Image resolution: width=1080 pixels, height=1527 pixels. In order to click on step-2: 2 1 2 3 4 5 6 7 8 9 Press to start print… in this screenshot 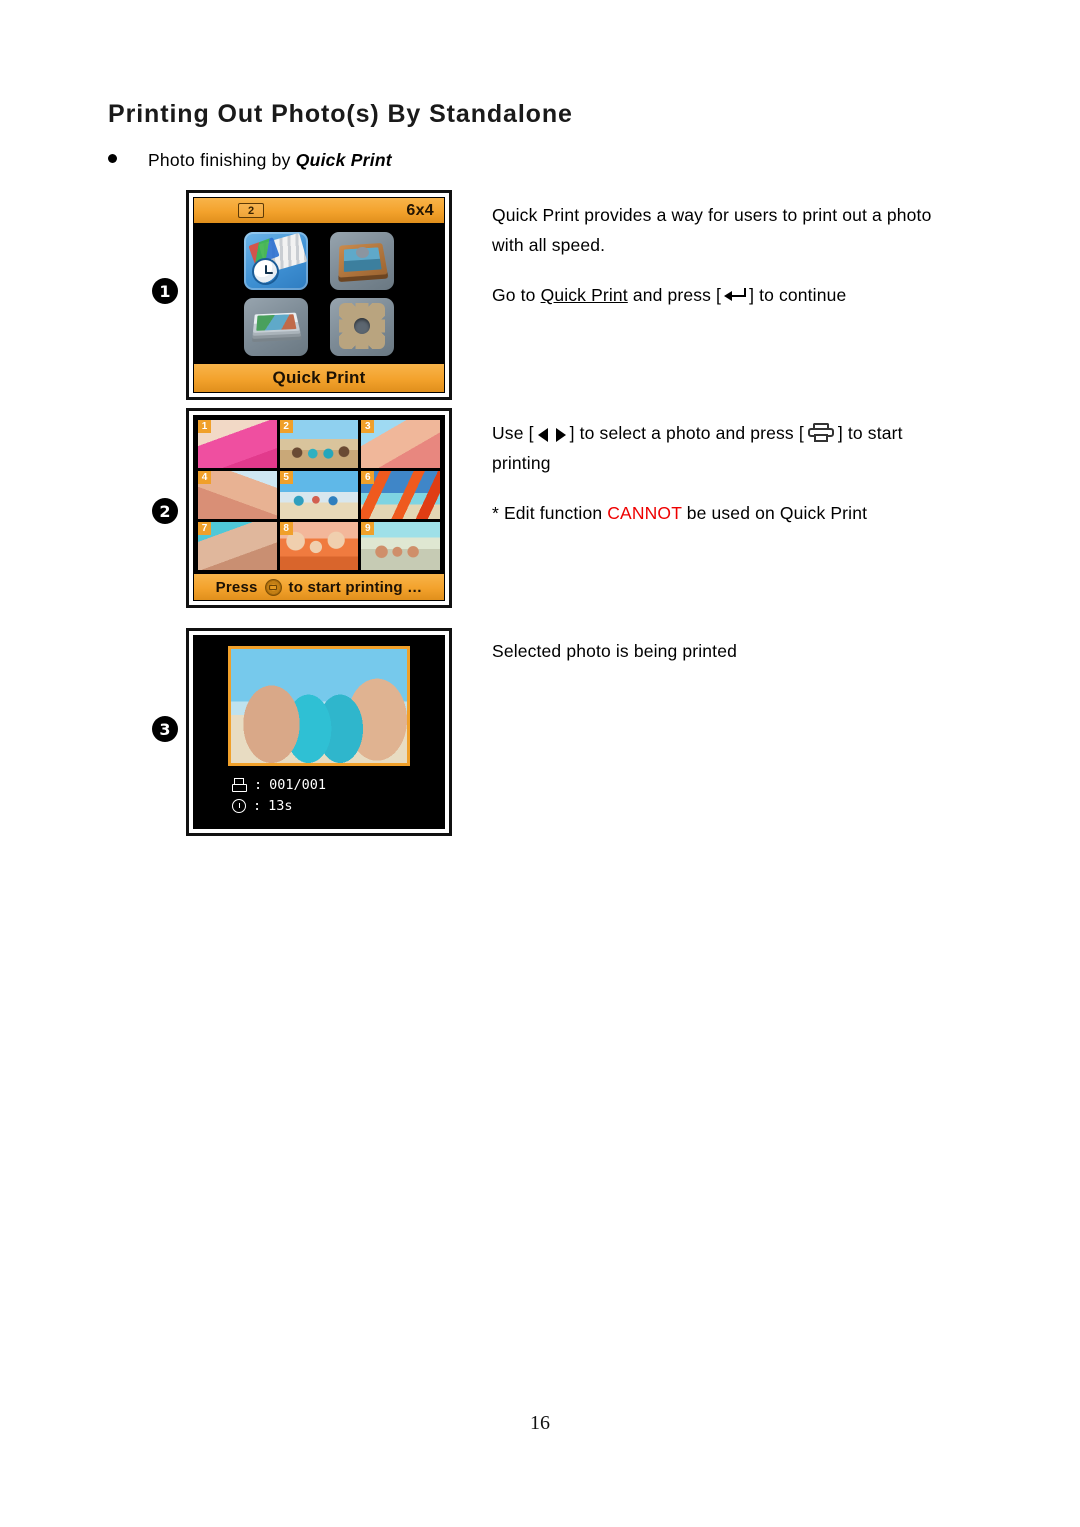, I will do `click(557, 508)`.